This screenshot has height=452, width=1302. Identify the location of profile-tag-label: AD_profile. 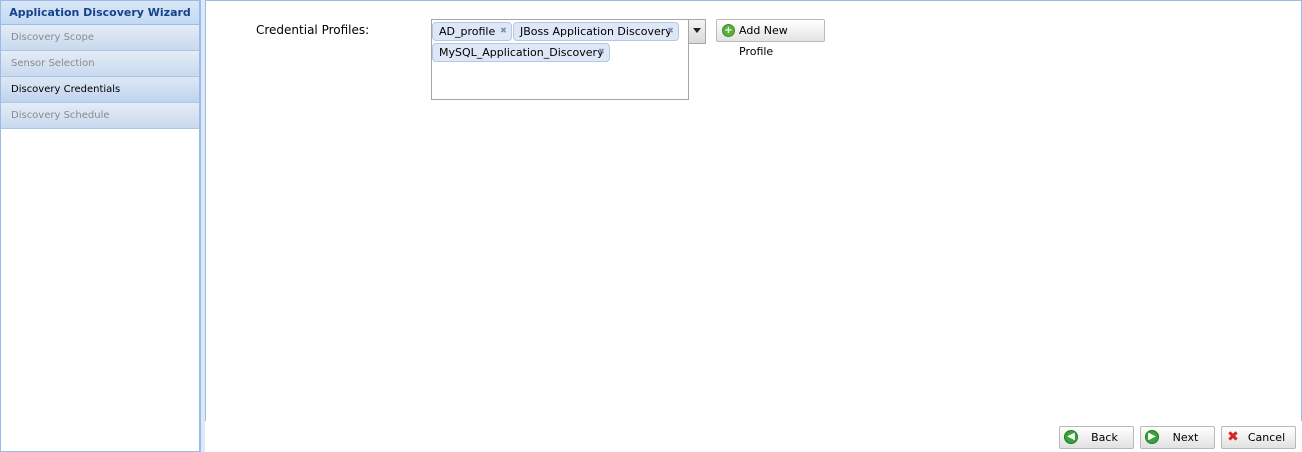
(467, 31).